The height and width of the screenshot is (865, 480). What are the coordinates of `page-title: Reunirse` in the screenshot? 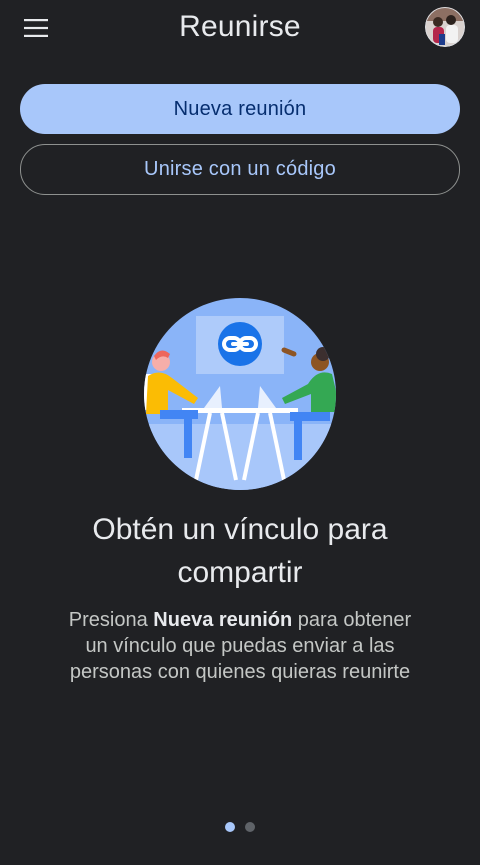 It's located at (240, 26).